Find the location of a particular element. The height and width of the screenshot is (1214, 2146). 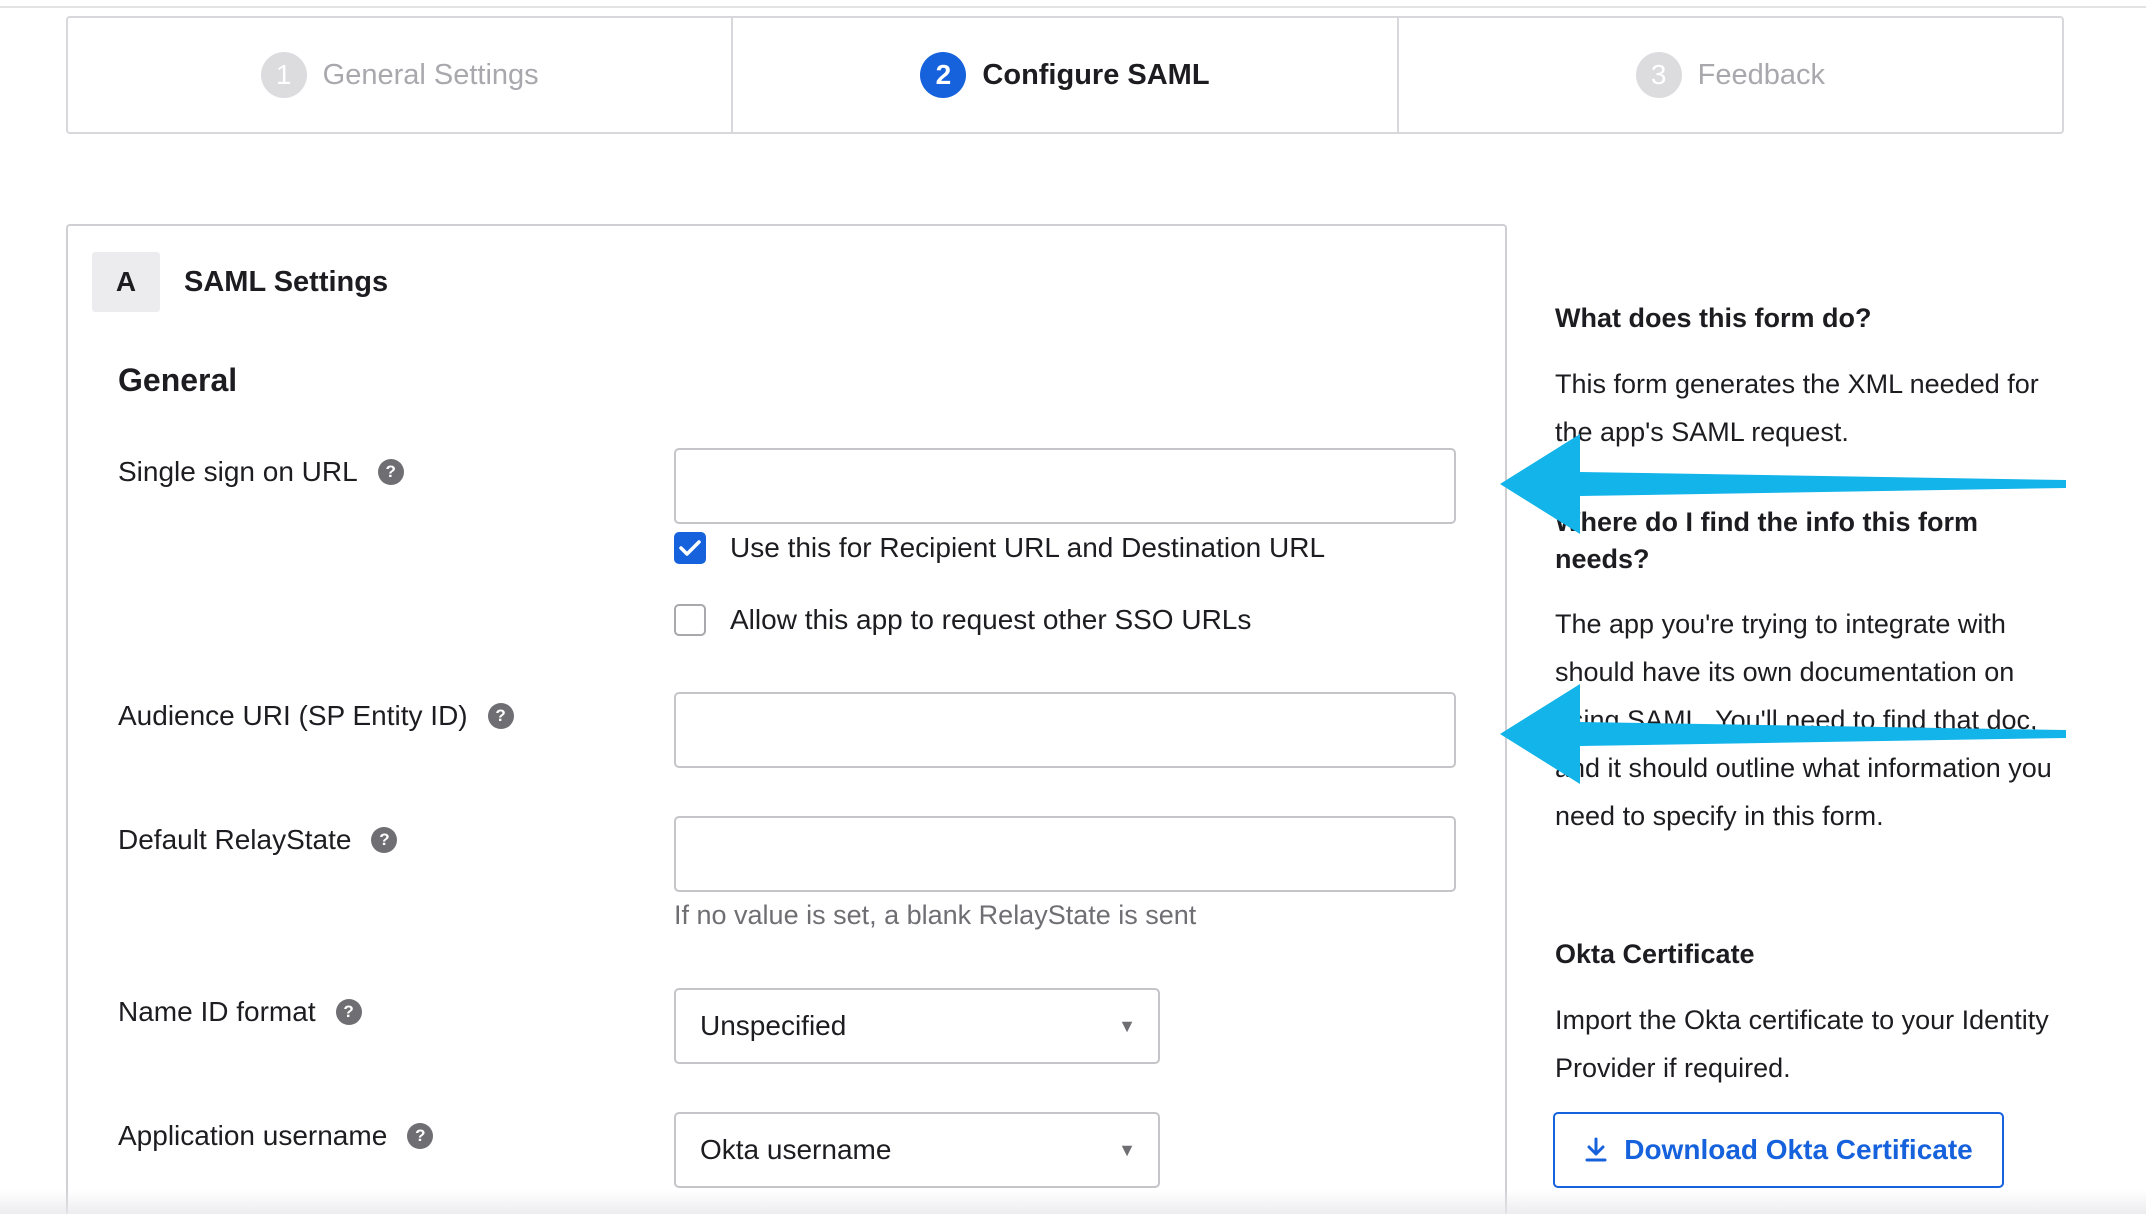

other-sso-checkbox-label: Allow this app to request other SSO URLs is located at coordinates (991, 619).